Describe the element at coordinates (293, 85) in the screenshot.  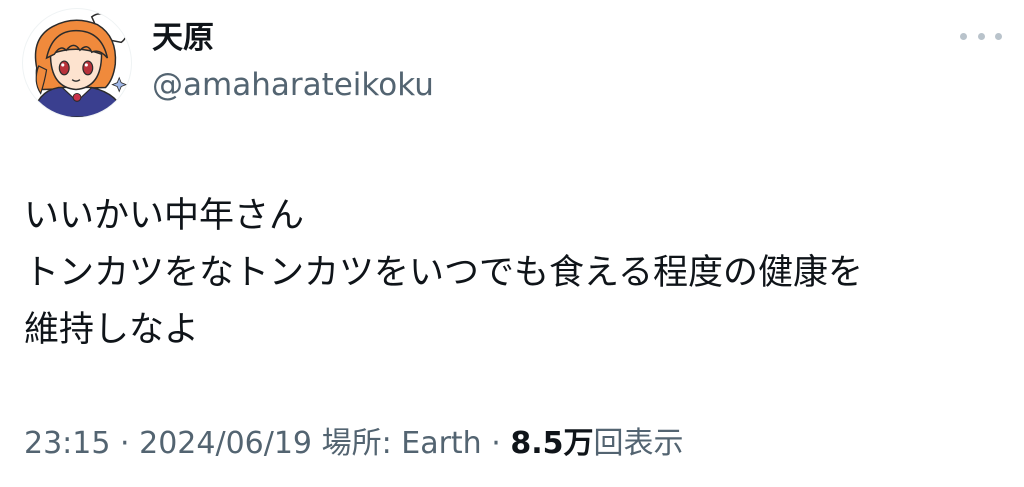
I see `user-handle: @amaharateikoku` at that location.